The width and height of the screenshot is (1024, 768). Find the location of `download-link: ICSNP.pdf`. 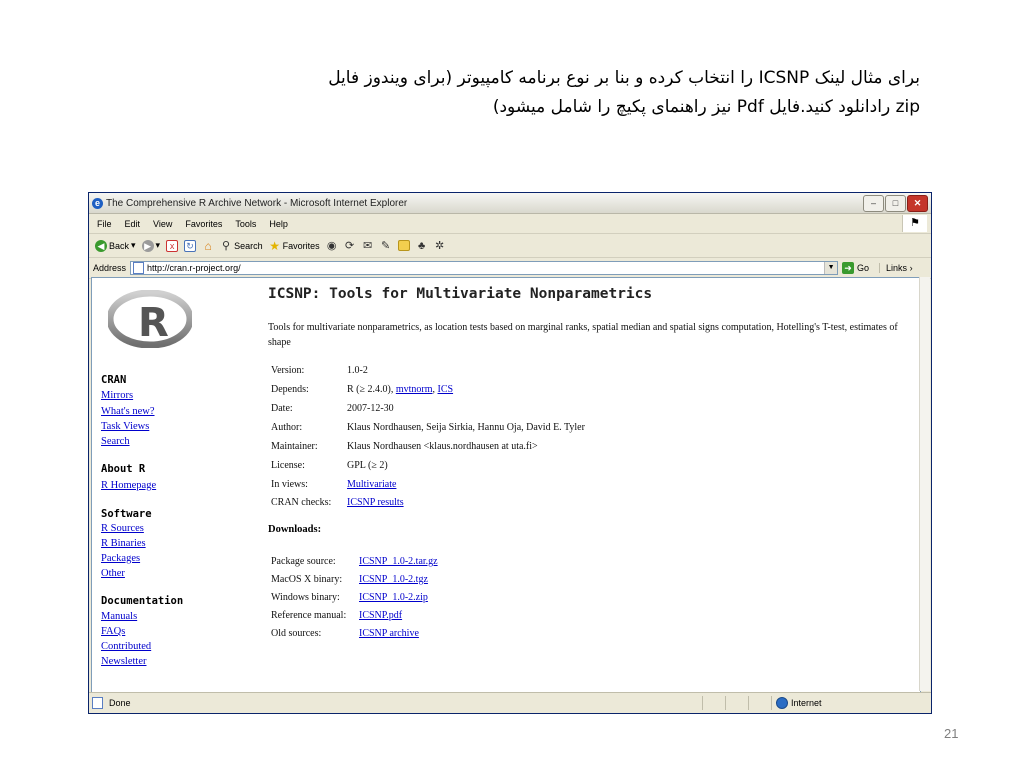

download-link: ICSNP.pdf is located at coordinates (380, 615).